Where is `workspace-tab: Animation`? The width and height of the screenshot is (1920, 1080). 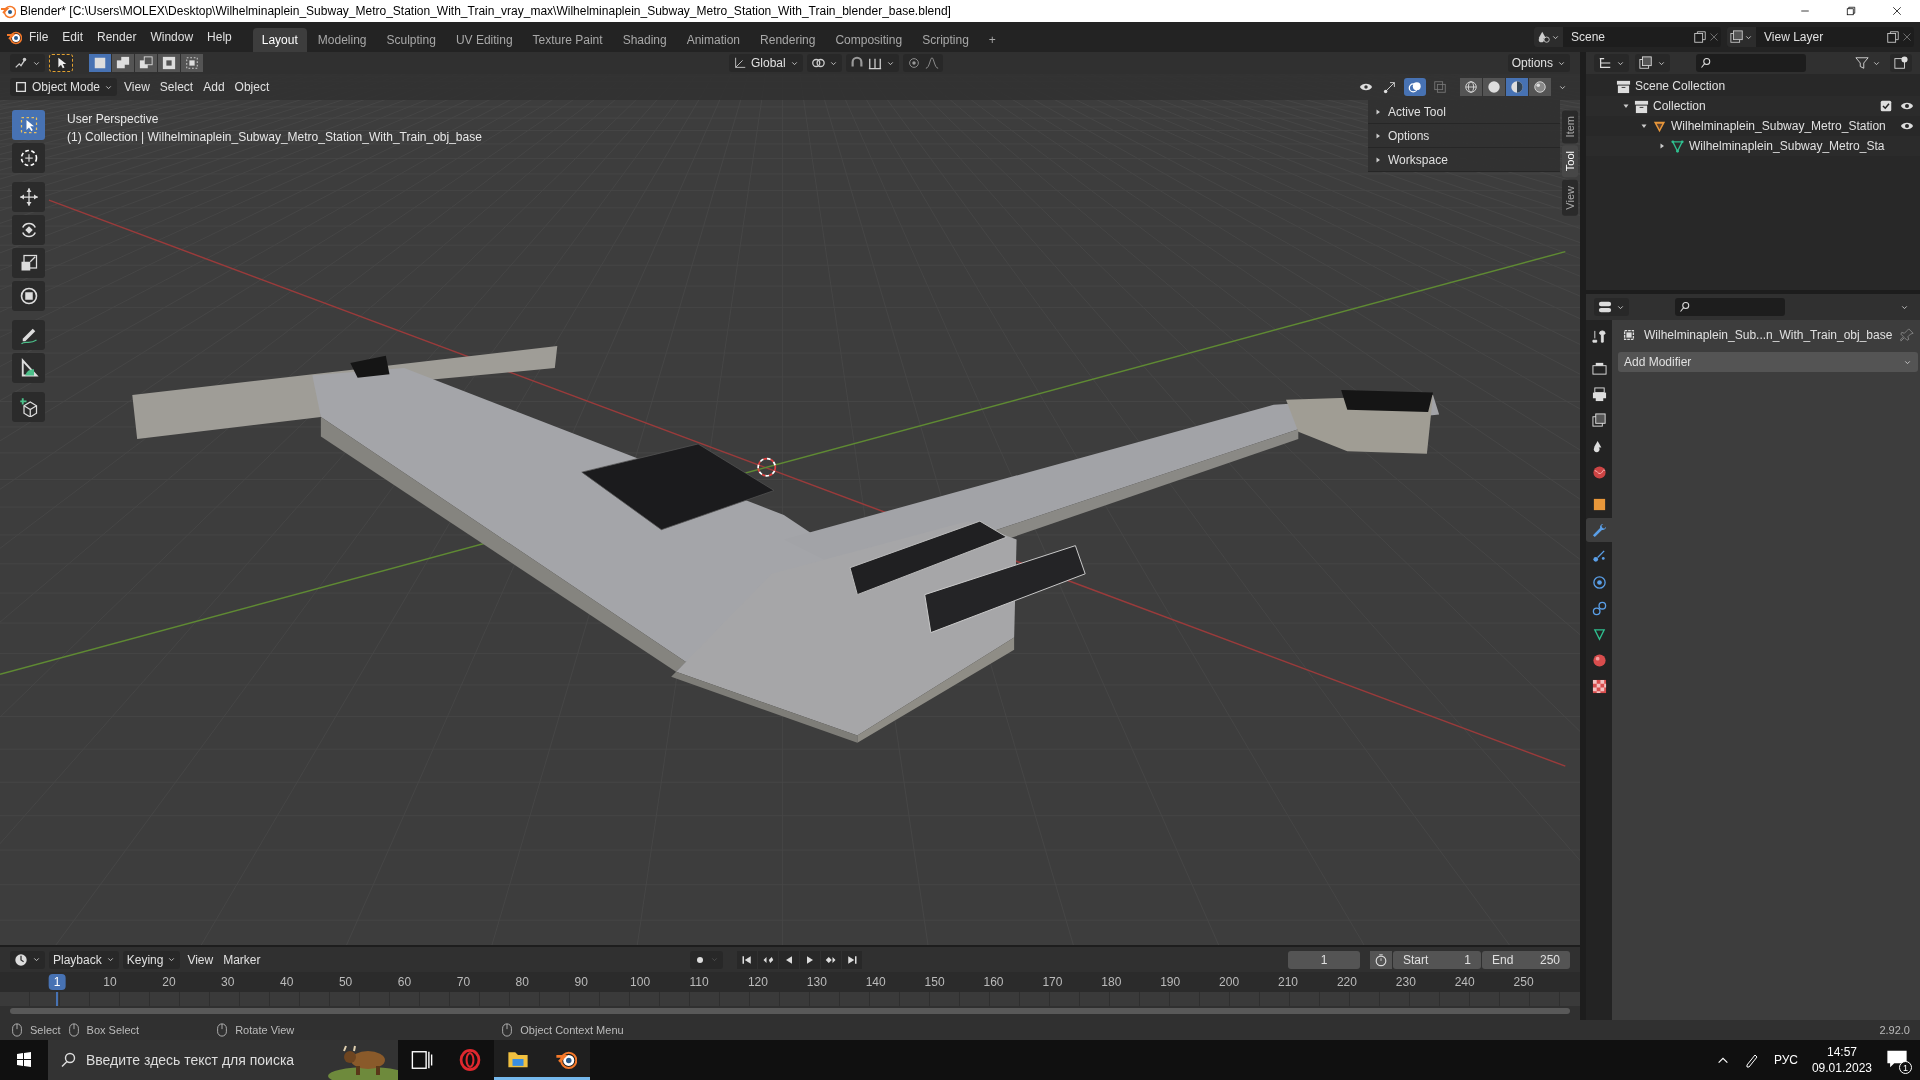 workspace-tab: Animation is located at coordinates (713, 40).